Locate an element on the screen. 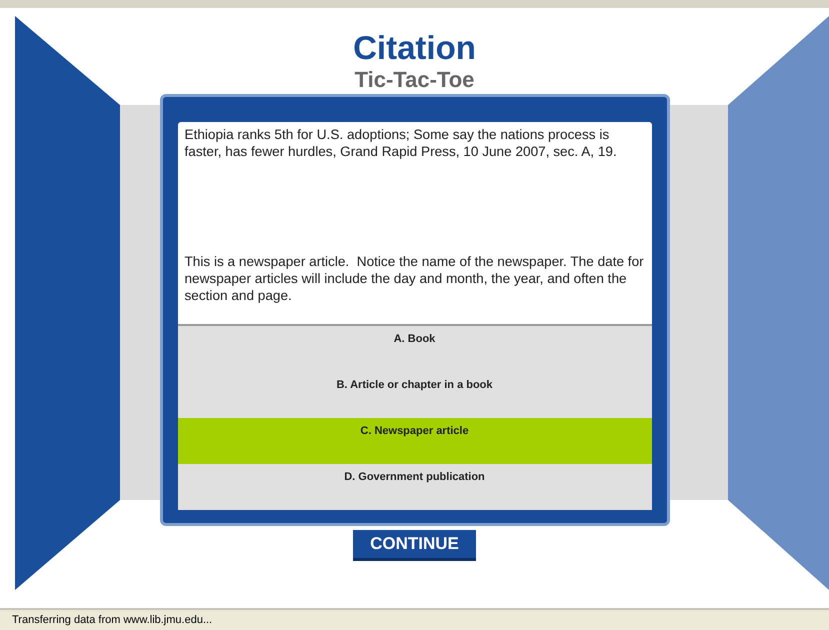  continue-button: CONTINUE is located at coordinates (414, 545).